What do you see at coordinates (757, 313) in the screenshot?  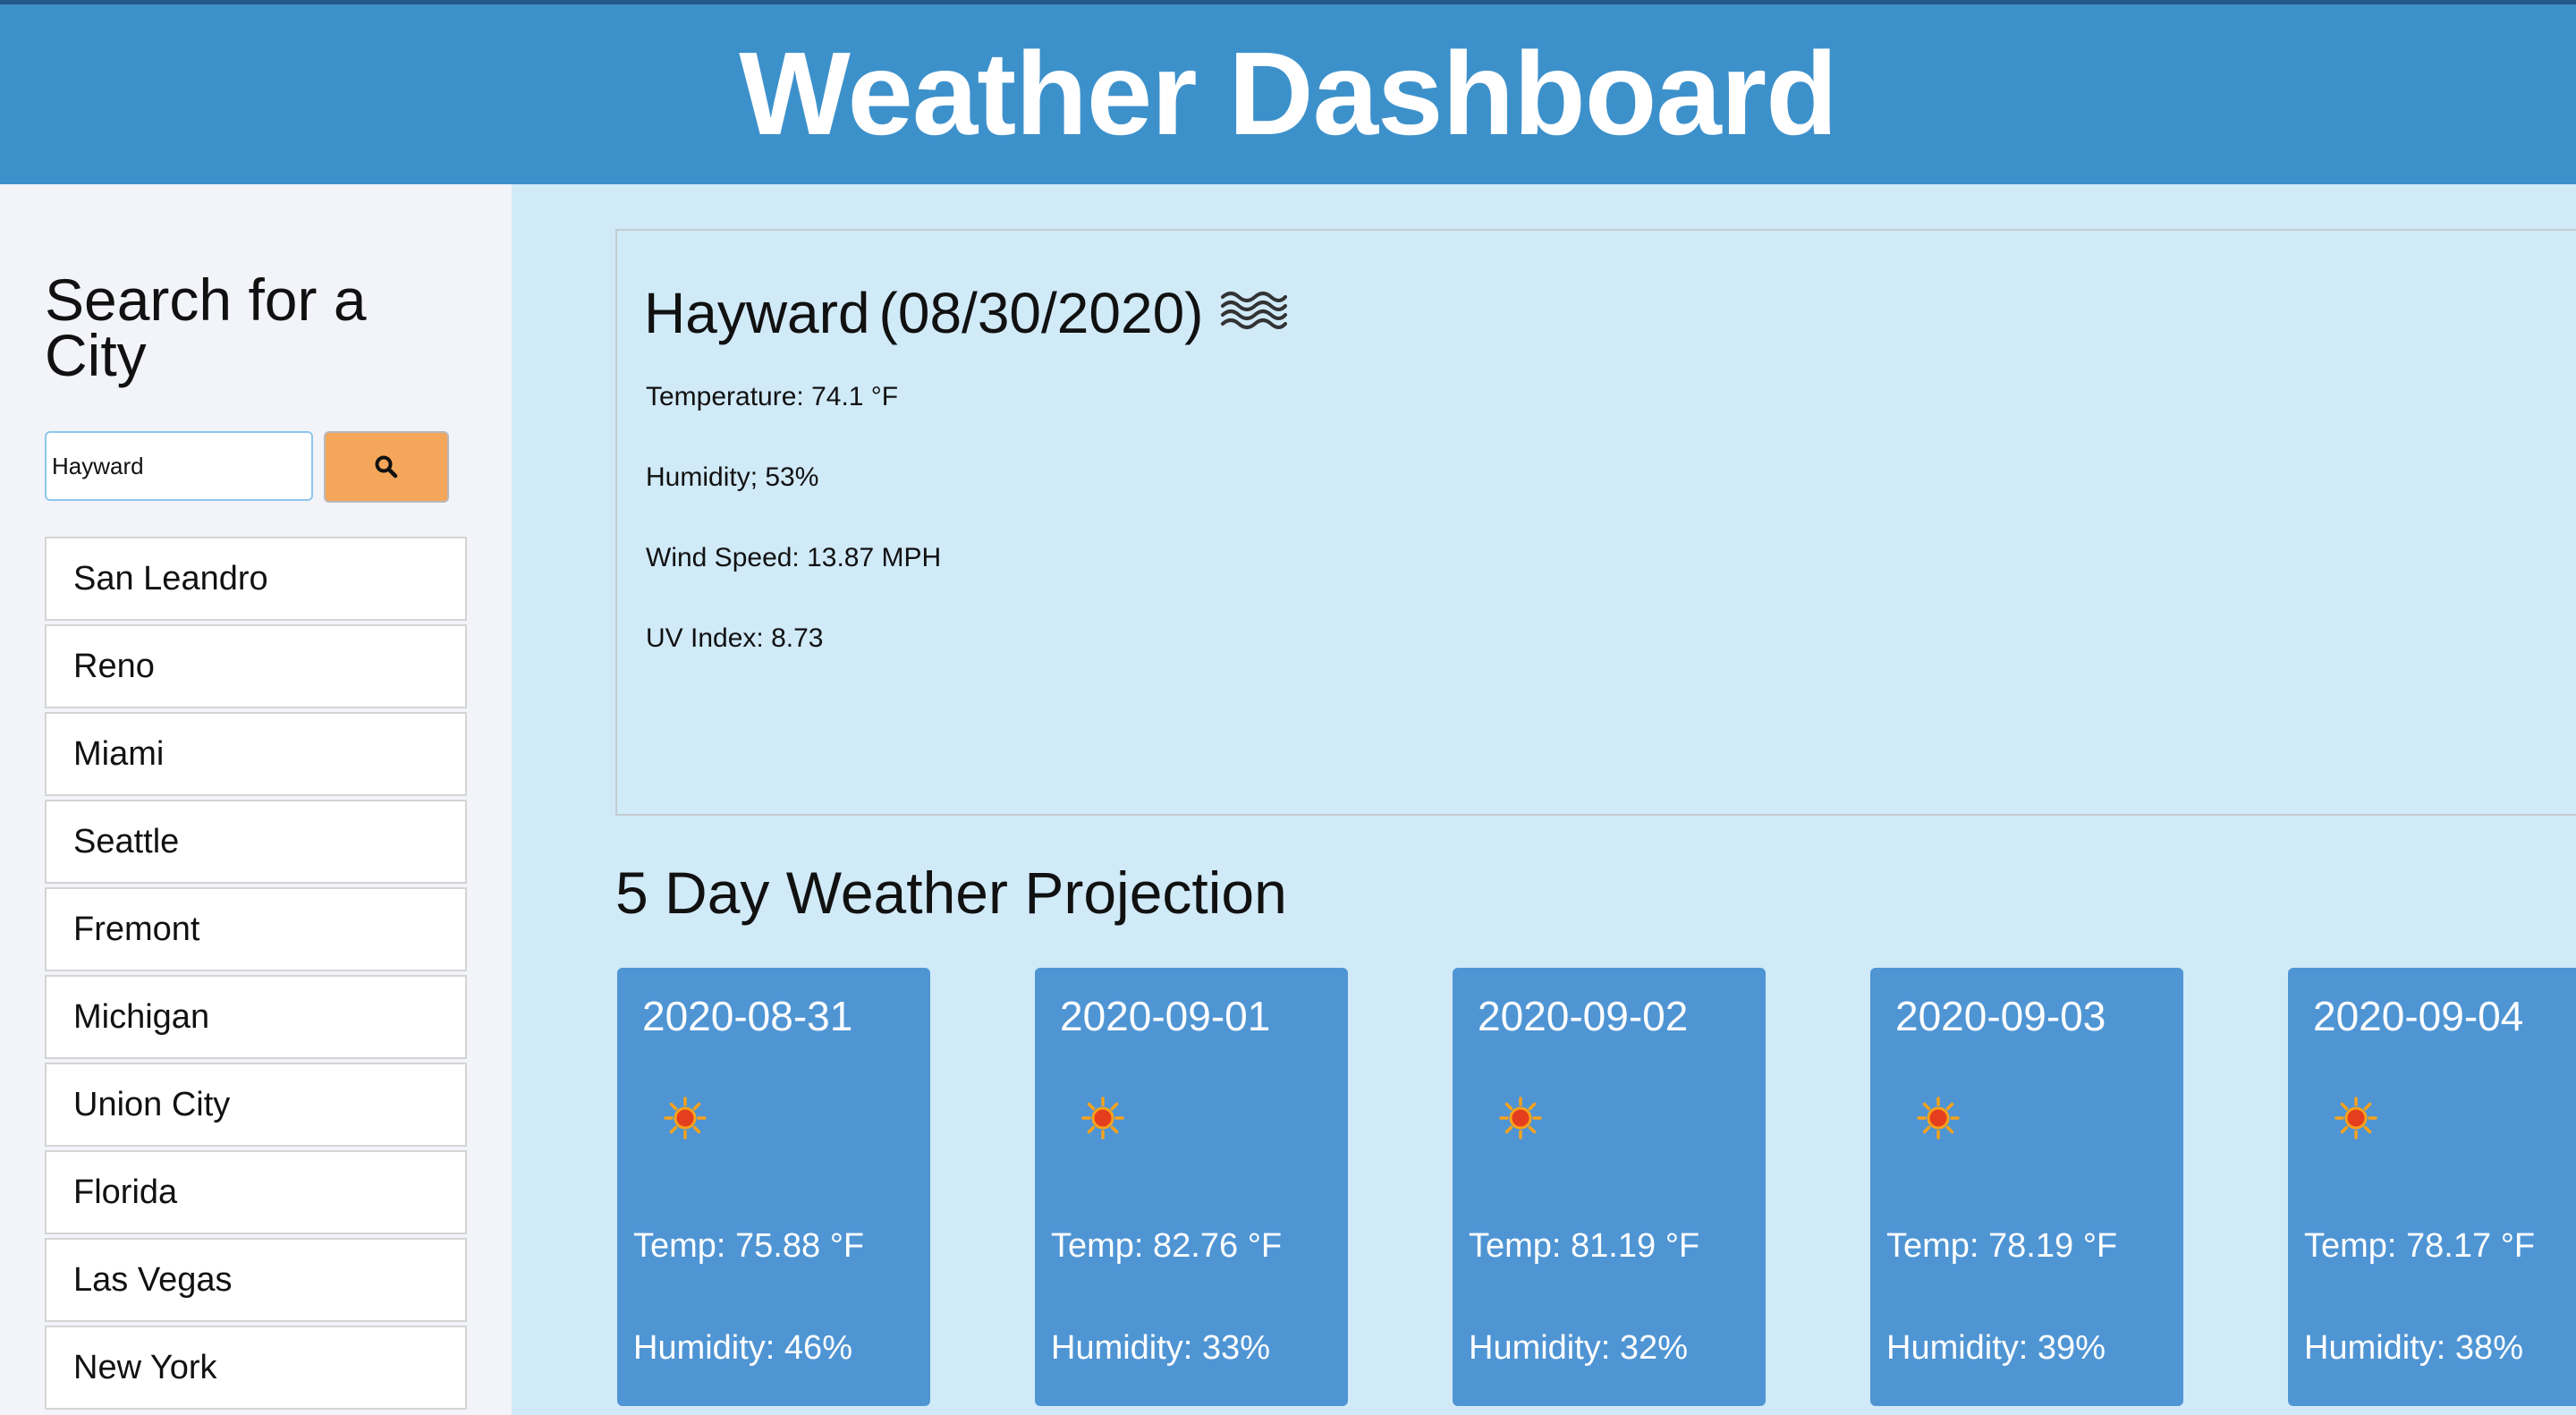 I see `current-city: Hayward` at bounding box center [757, 313].